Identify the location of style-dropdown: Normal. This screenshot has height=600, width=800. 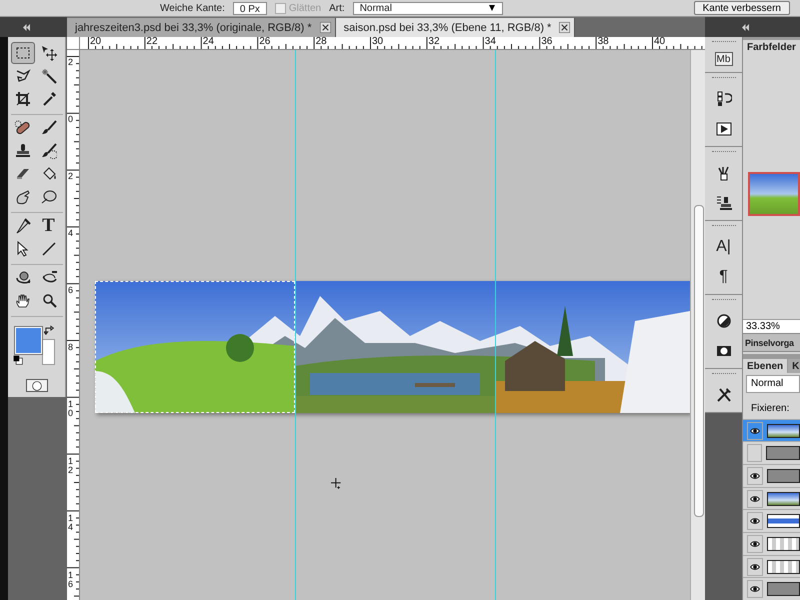
(427, 8).